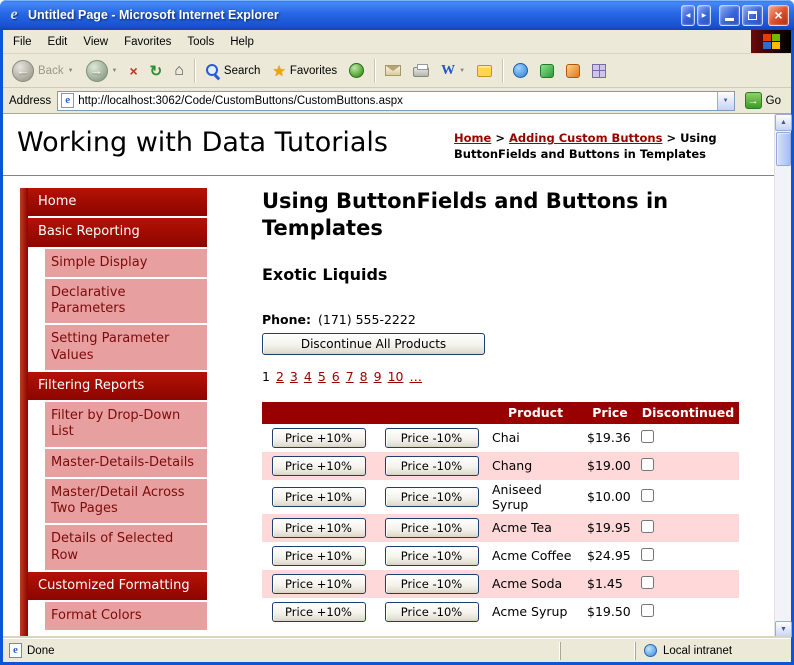  I want to click on sidebar-item-basic-reporting: Basic Reporting, so click(117, 232).